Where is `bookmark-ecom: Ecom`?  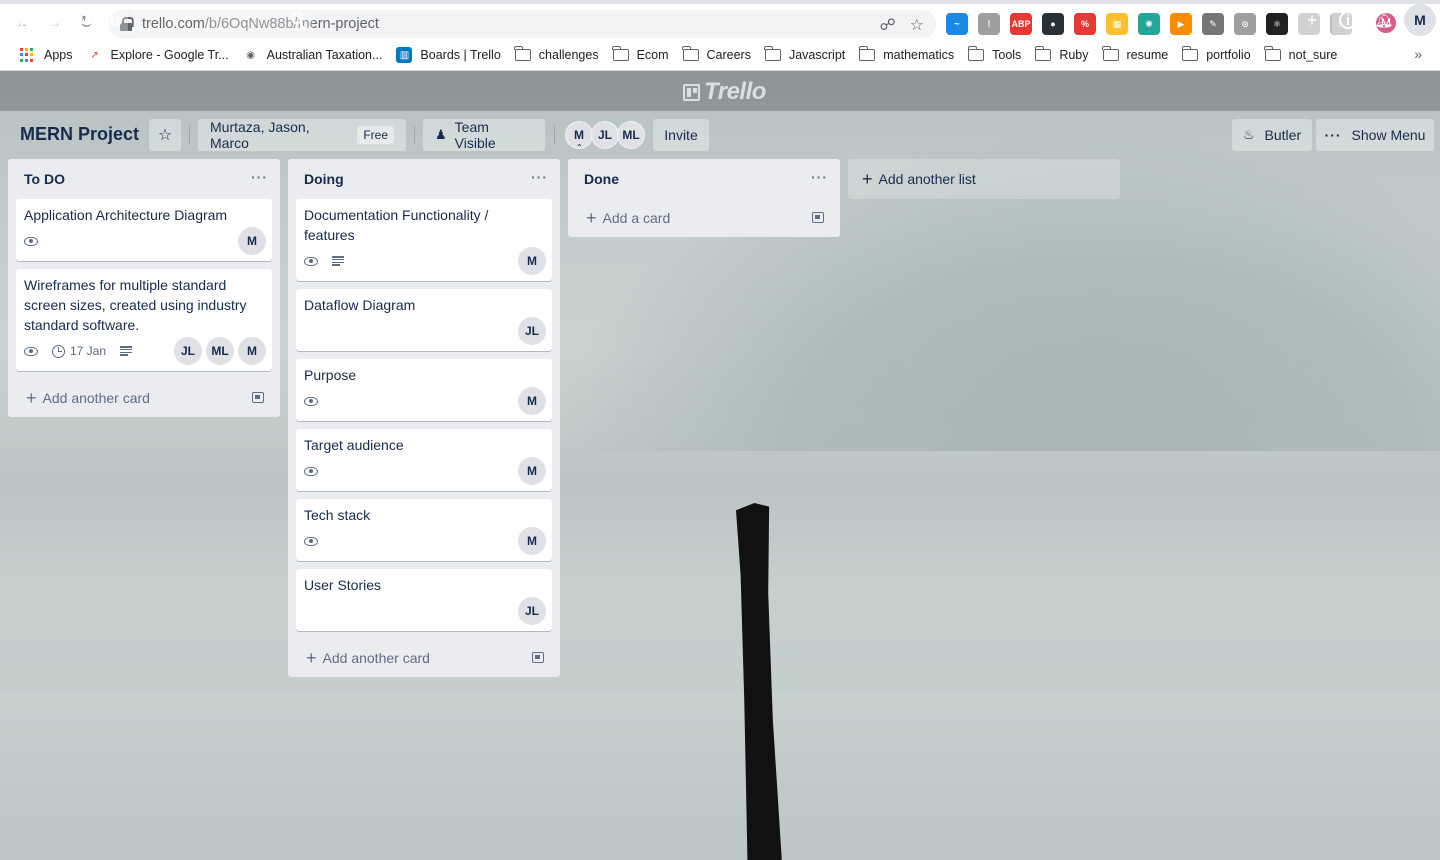 bookmark-ecom: Ecom is located at coordinates (642, 55).